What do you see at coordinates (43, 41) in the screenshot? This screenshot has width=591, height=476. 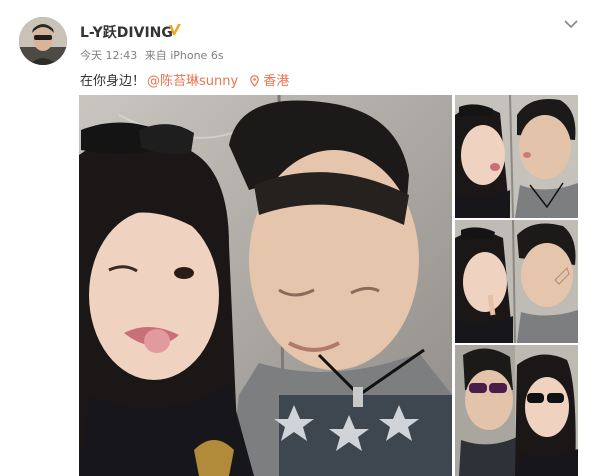 I see `user-avatar` at bounding box center [43, 41].